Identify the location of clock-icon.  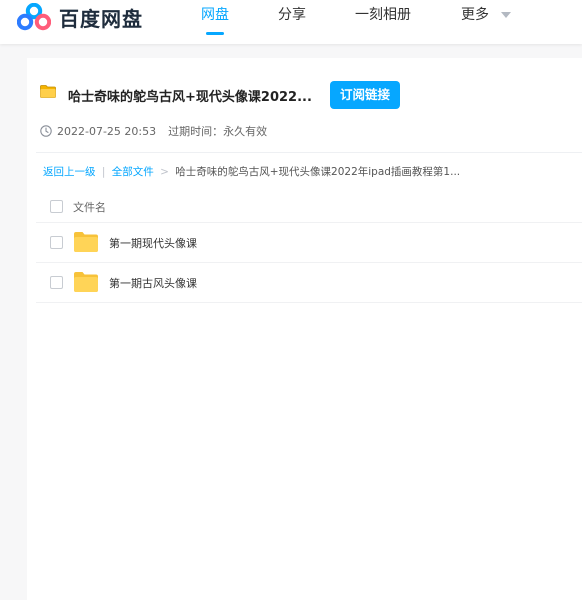
(46, 131).